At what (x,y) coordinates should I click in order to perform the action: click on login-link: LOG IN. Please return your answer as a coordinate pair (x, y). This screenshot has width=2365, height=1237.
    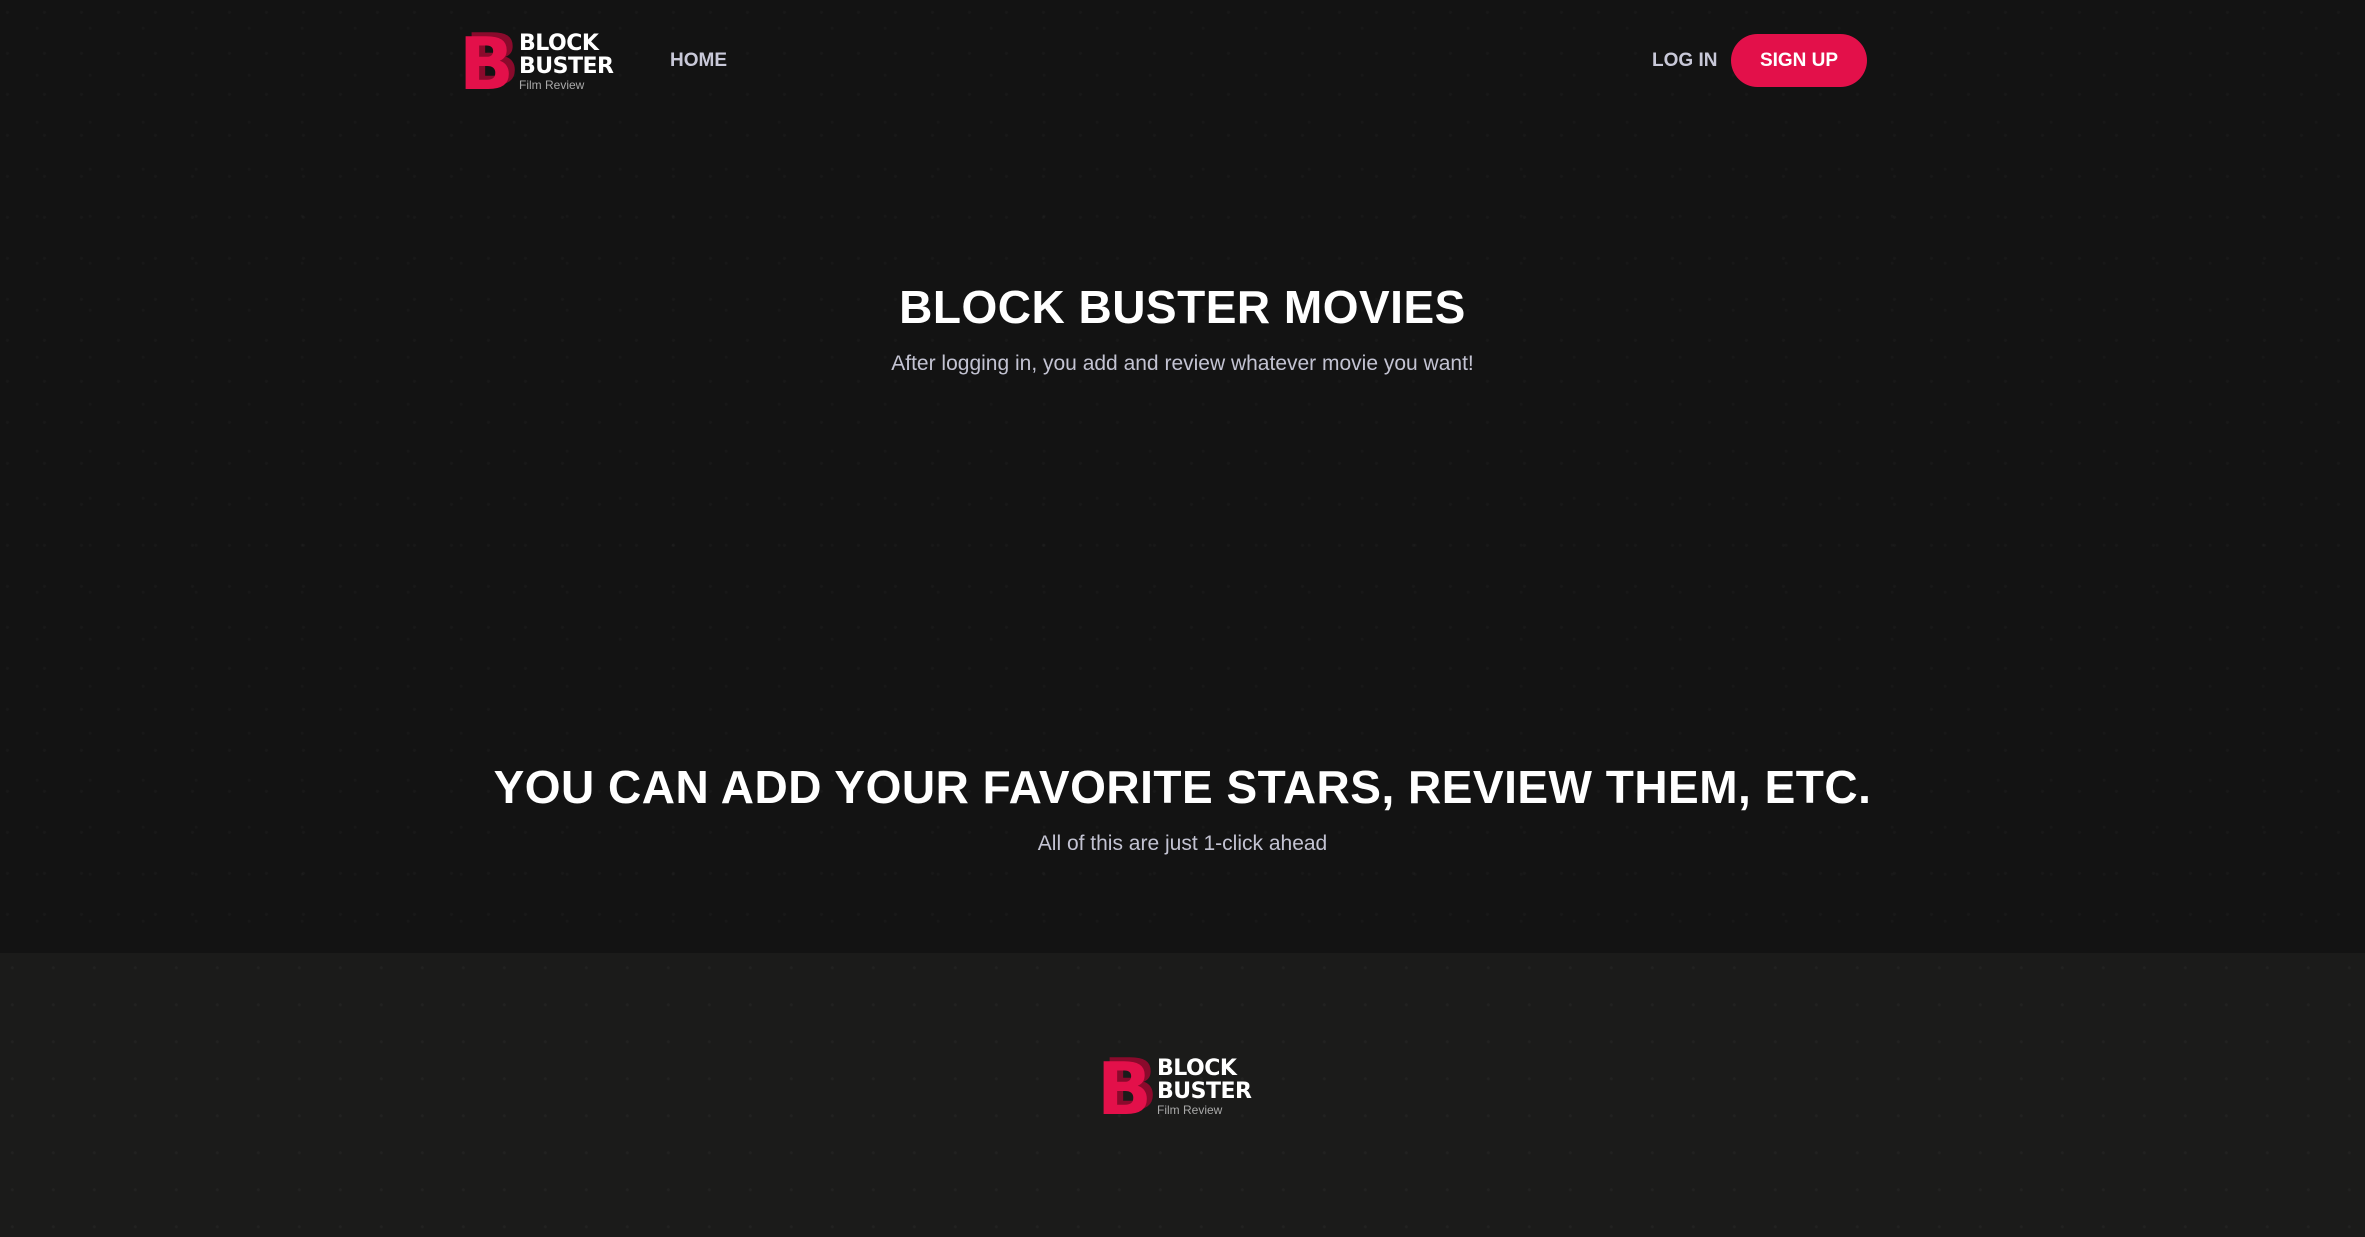
    Looking at the image, I should click on (1684, 61).